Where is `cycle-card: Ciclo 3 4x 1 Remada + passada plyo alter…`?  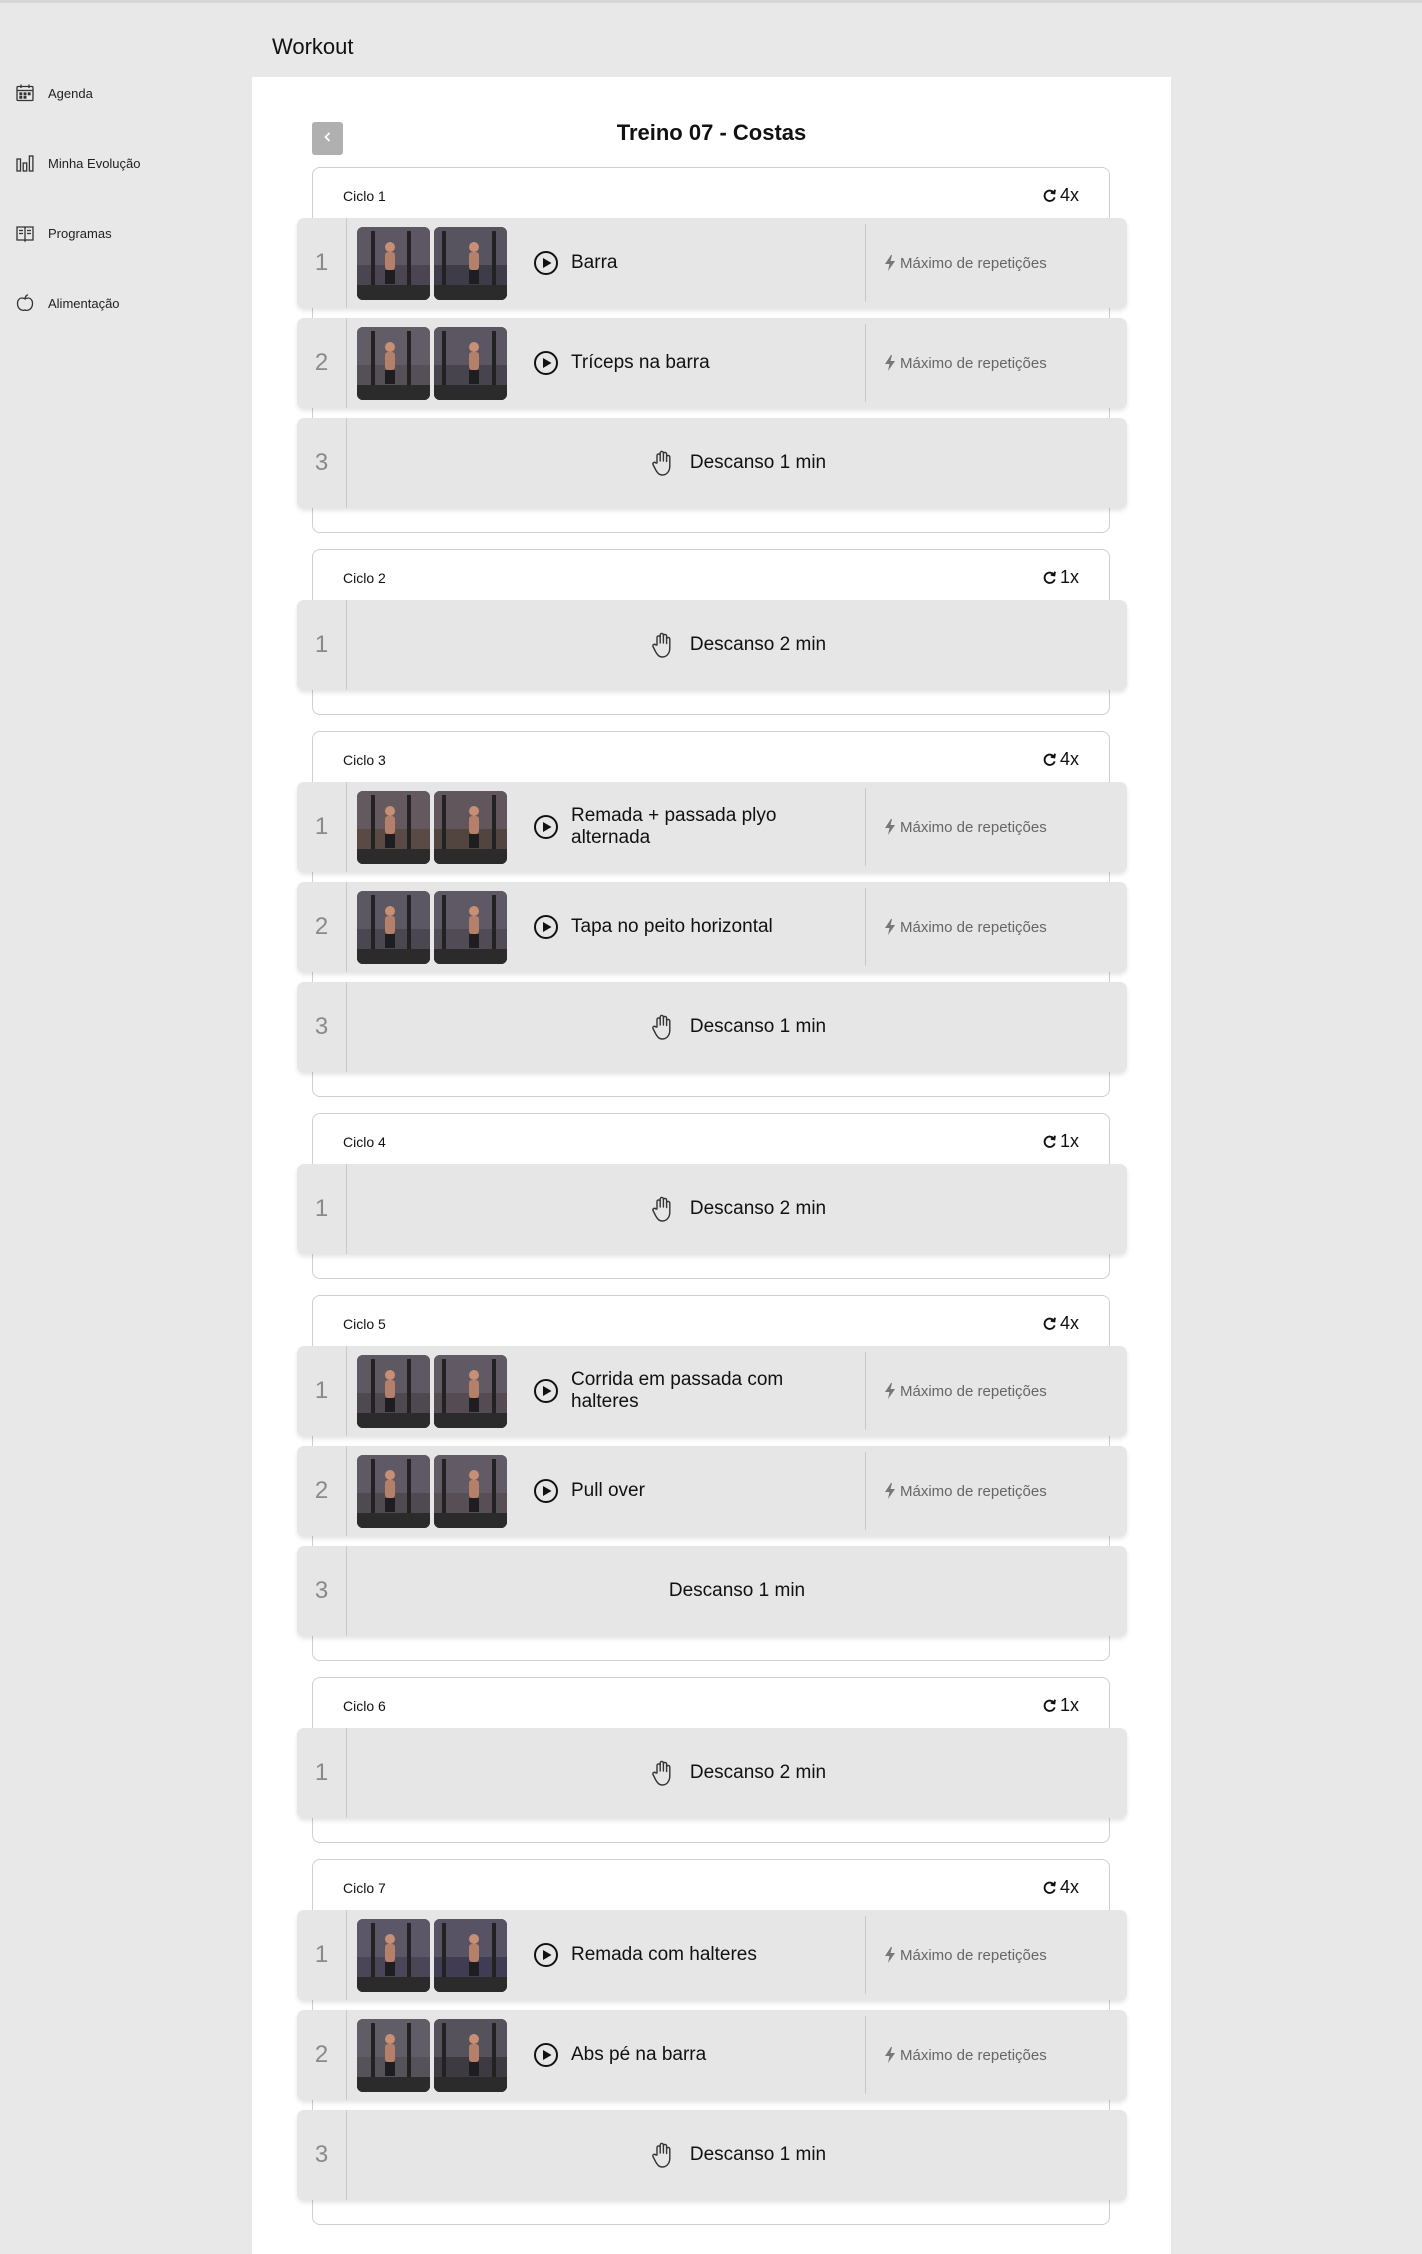
cycle-card: Ciclo 3 4x 1 Remada + passada plyo alter… is located at coordinates (712, 914).